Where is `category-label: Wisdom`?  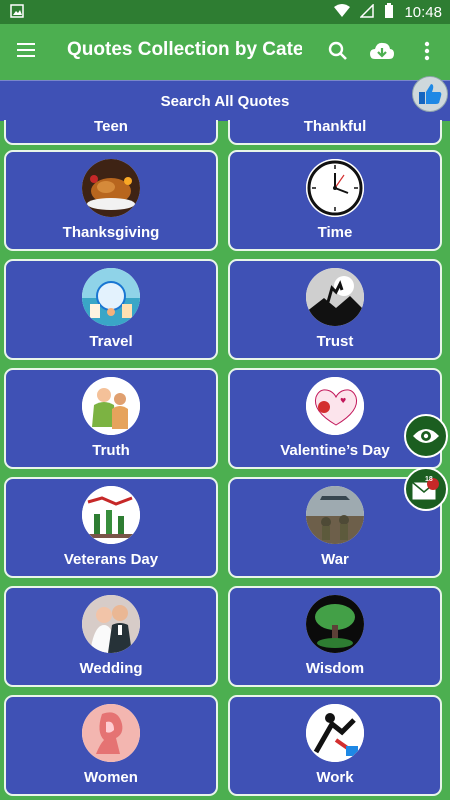
category-label: Wisdom is located at coordinates (335, 668).